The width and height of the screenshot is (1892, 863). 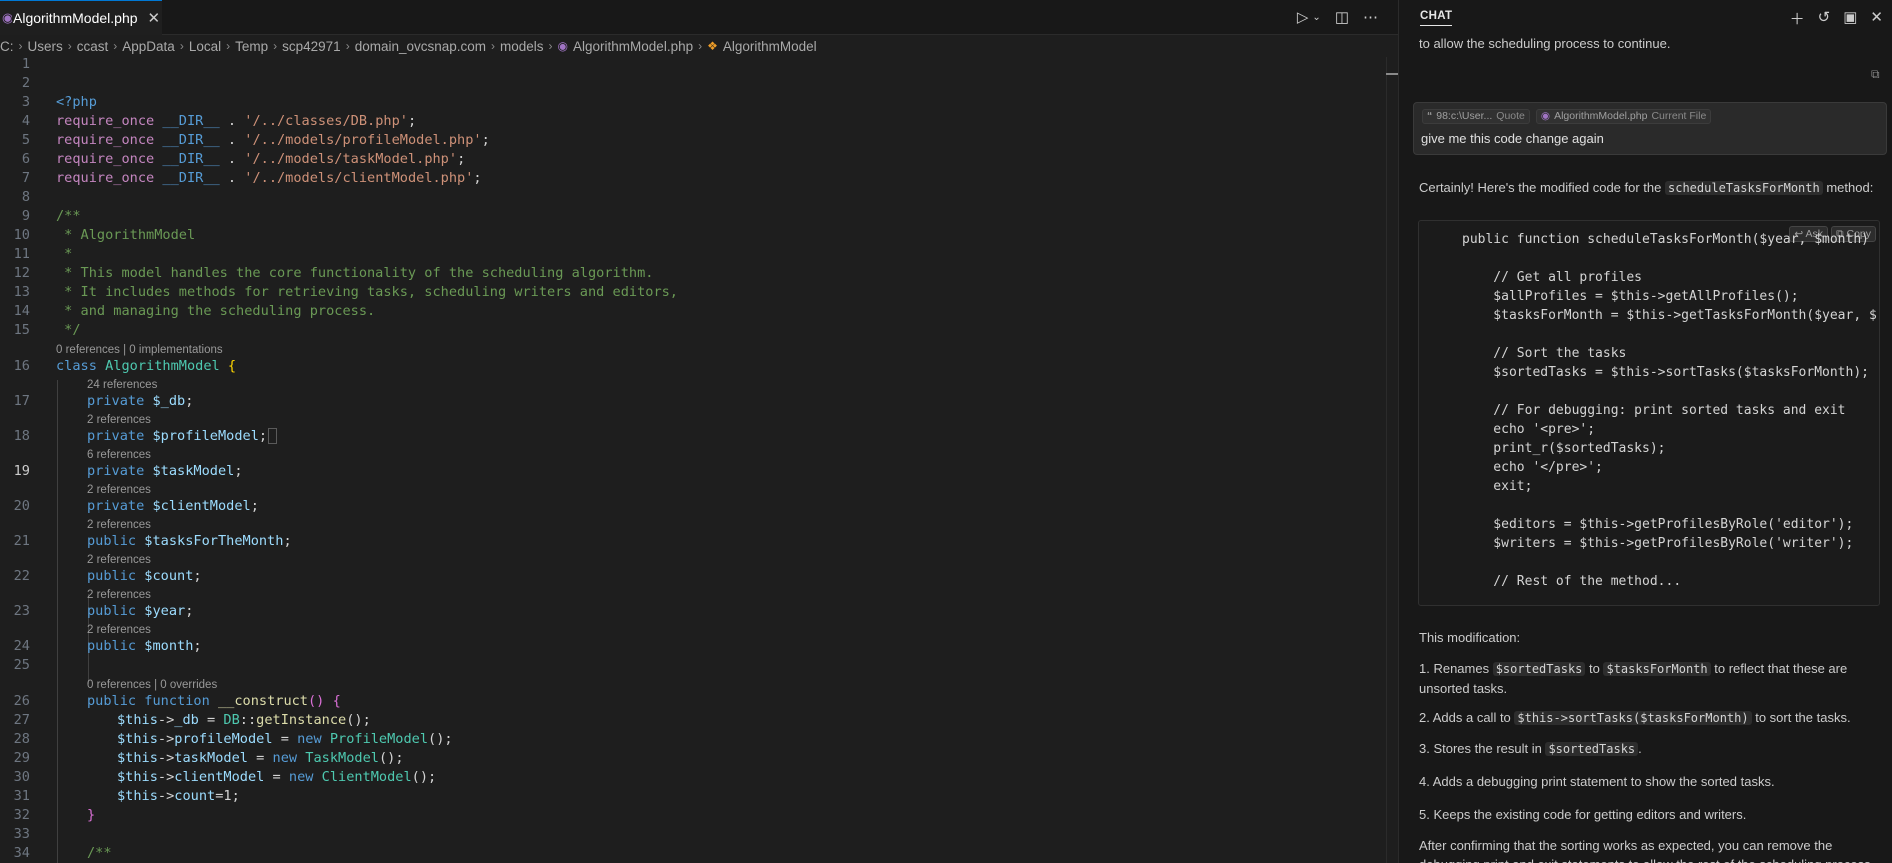 I want to click on current-file-chip: ◉ AlgorithmModel.php Current File, so click(x=1623, y=116).